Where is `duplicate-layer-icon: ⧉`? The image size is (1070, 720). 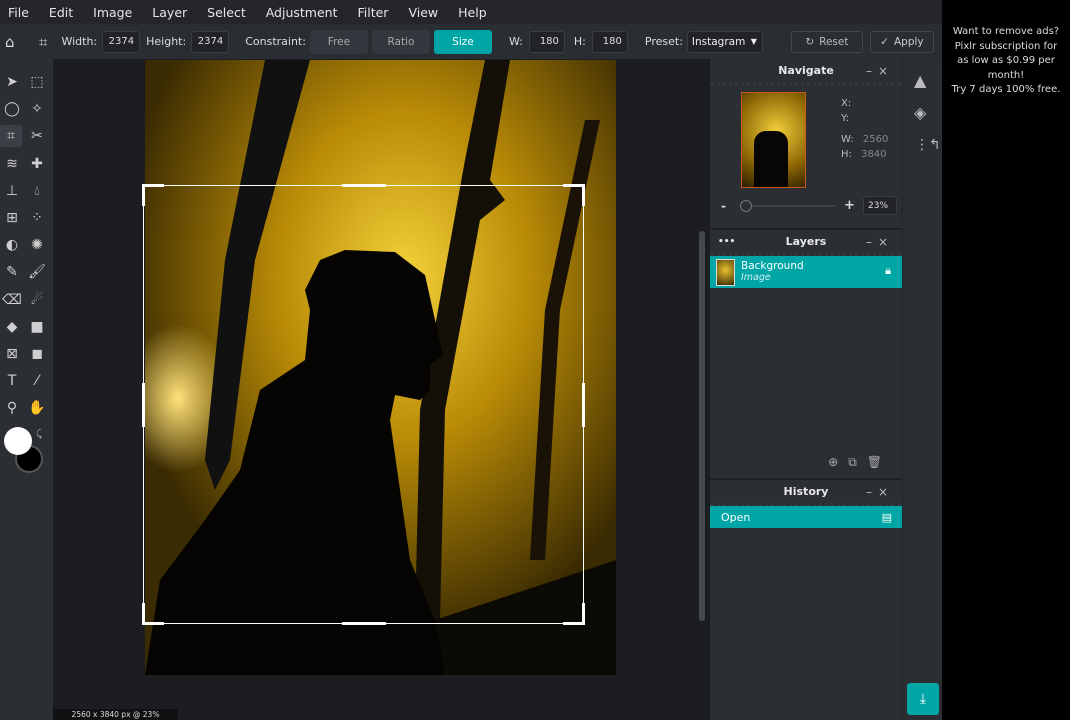 duplicate-layer-icon: ⧉ is located at coordinates (857, 462).